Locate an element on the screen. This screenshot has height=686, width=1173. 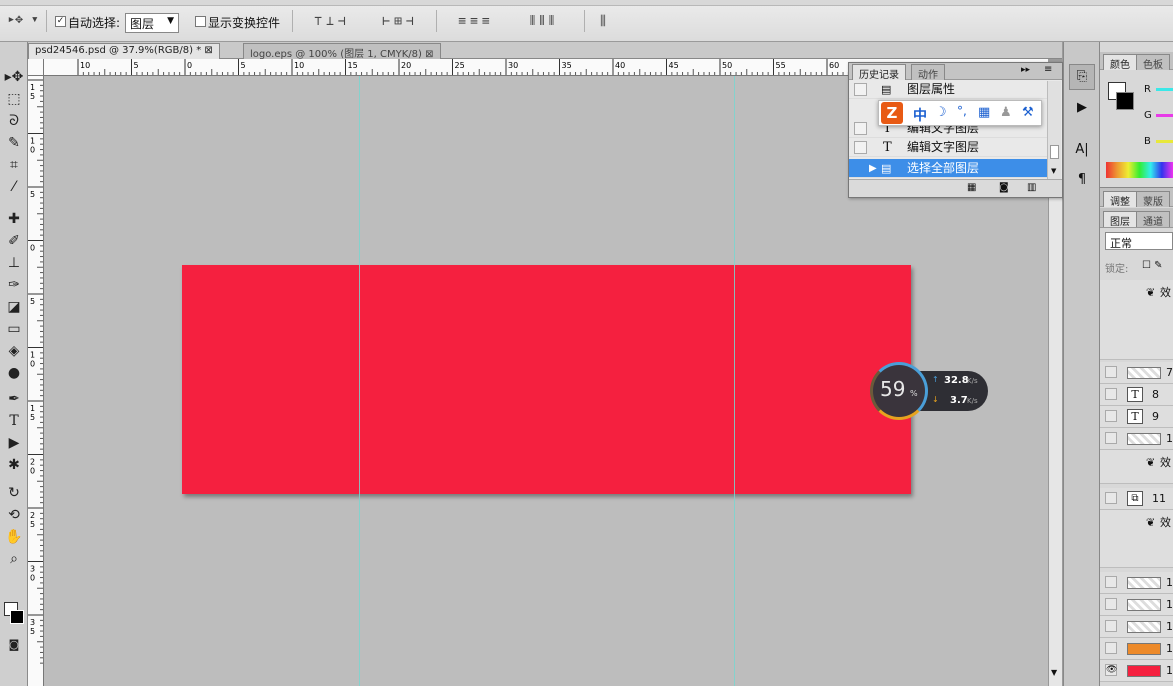
history-scrollbar: ▼ is located at coordinates (1054, 130).